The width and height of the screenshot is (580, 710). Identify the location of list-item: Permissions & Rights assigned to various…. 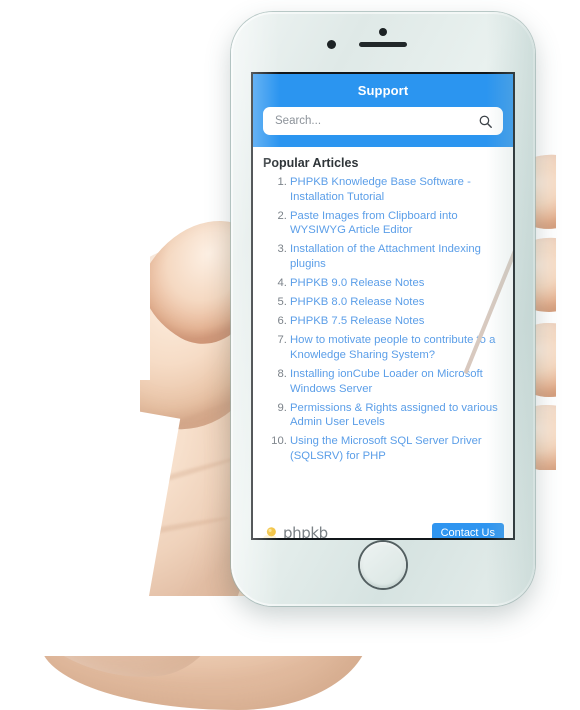
(395, 415).